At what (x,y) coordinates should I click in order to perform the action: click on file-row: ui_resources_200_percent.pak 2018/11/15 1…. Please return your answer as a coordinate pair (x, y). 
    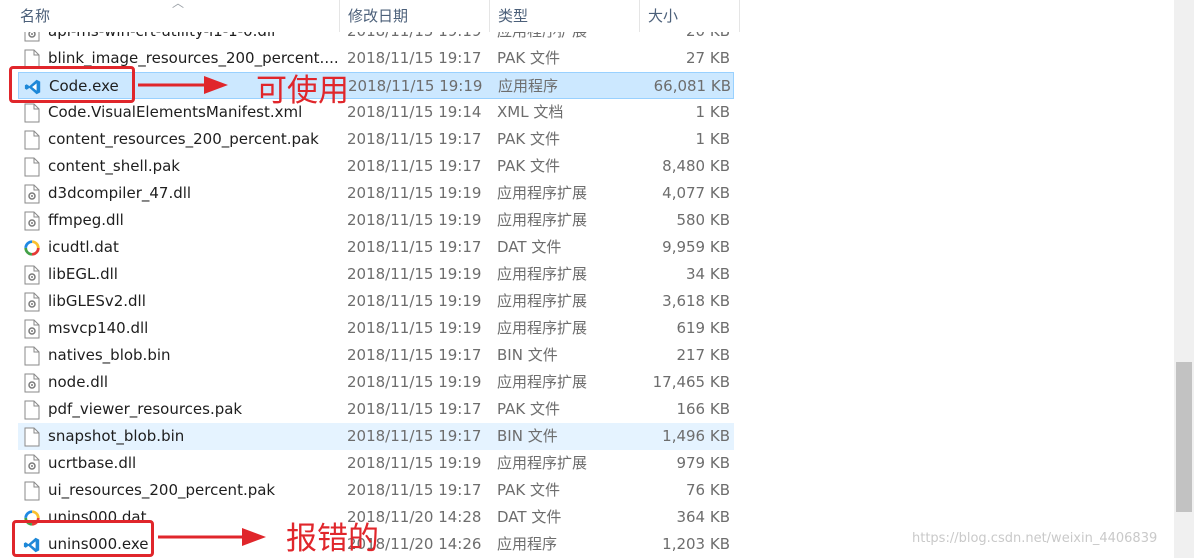
    Looking at the image, I should click on (376, 490).